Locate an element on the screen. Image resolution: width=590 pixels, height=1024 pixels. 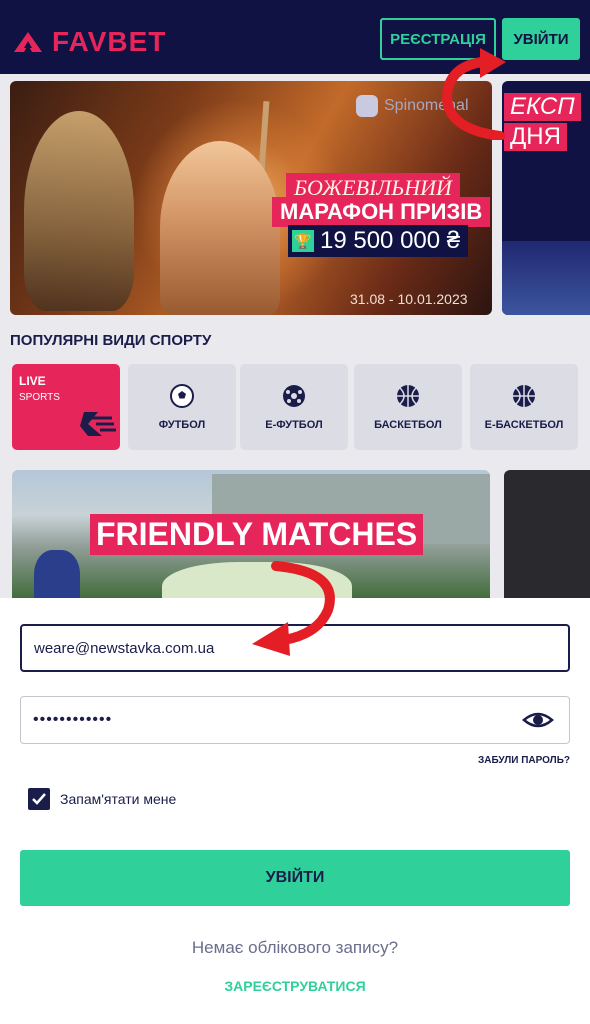
promo-amount-value: 19 500 000 ₴ is located at coordinates (390, 240).